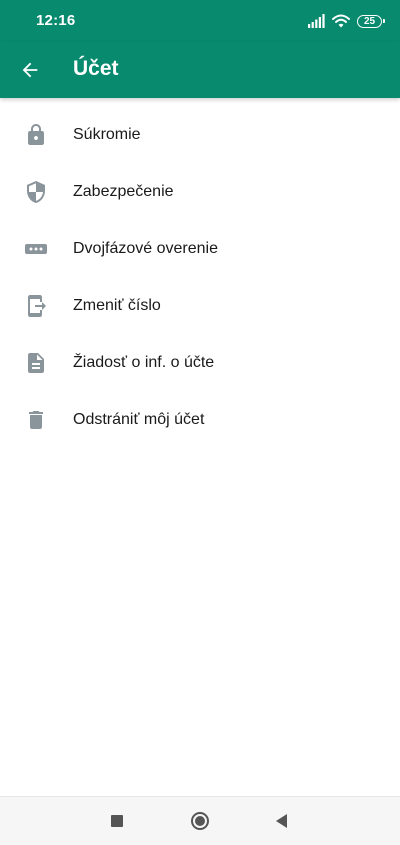 The image size is (400, 845). What do you see at coordinates (36, 363) in the screenshot?
I see `document-icon` at bounding box center [36, 363].